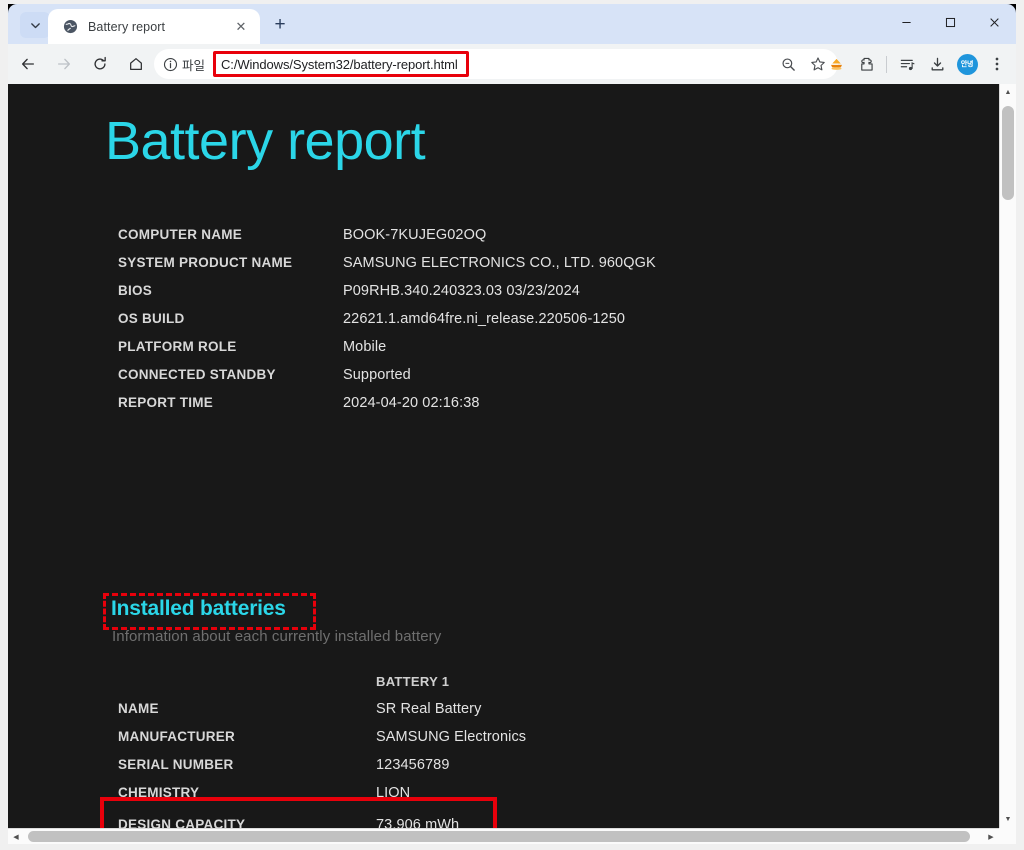  What do you see at coordinates (1007, 456) in the screenshot?
I see `vertical-scrollbar: ▲ ▼` at bounding box center [1007, 456].